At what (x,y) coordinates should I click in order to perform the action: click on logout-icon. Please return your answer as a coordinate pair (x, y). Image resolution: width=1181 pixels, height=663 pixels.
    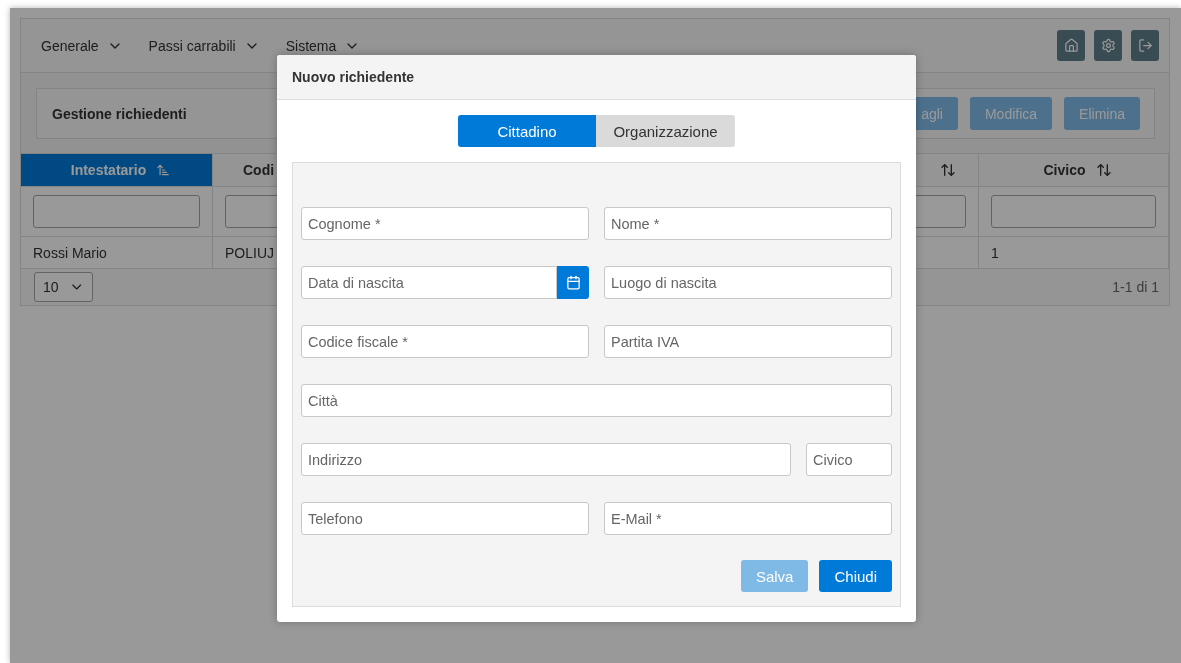
    Looking at the image, I should click on (1145, 45).